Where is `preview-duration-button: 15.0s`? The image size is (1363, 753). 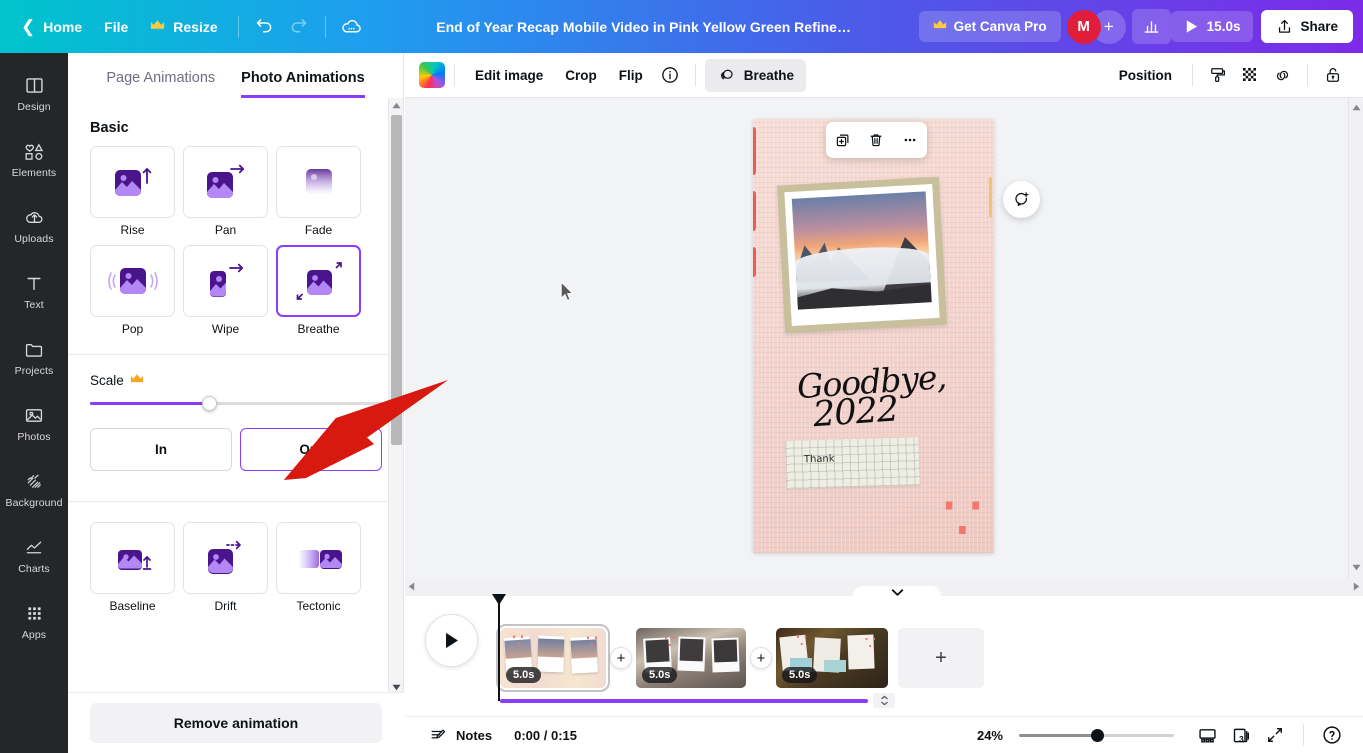
preview-duration-button: 15.0s is located at coordinates (1212, 26).